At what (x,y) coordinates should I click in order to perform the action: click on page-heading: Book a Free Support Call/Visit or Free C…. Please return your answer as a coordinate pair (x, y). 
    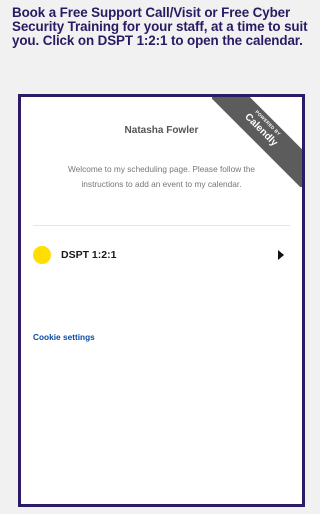
    Looking at the image, I should click on (160, 26).